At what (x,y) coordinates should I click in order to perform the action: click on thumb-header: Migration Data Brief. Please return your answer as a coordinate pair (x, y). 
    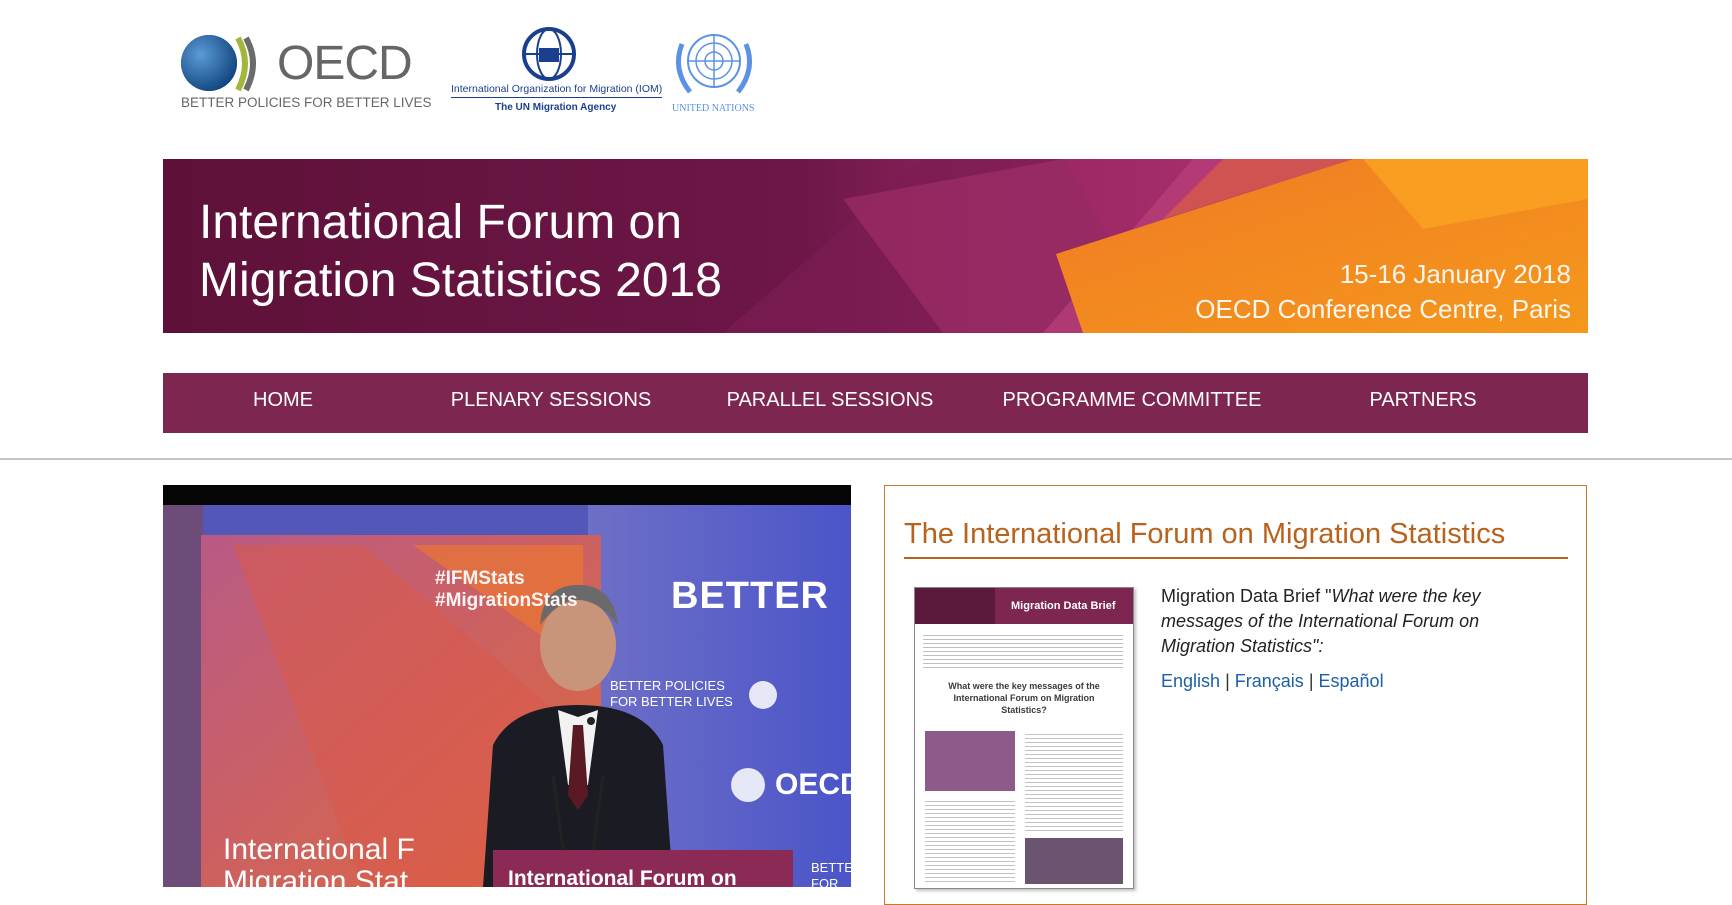
    Looking at the image, I should click on (1063, 606).